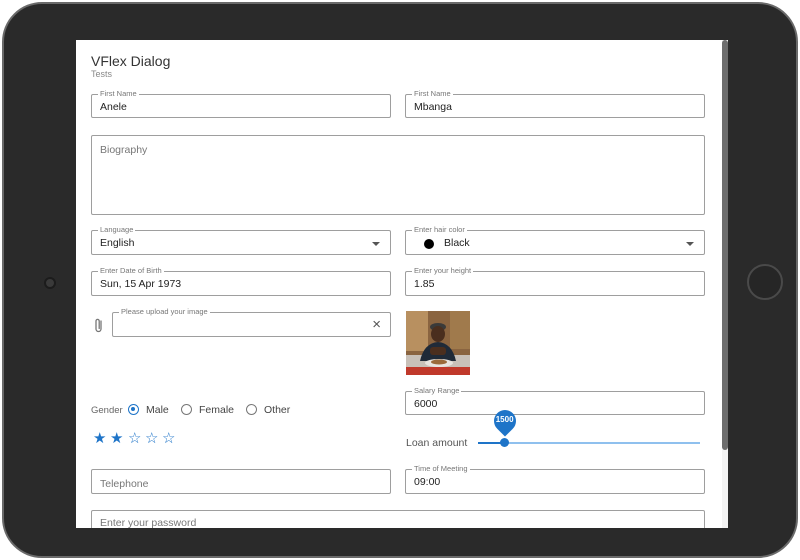  I want to click on language-select: Language English, so click(241, 240).